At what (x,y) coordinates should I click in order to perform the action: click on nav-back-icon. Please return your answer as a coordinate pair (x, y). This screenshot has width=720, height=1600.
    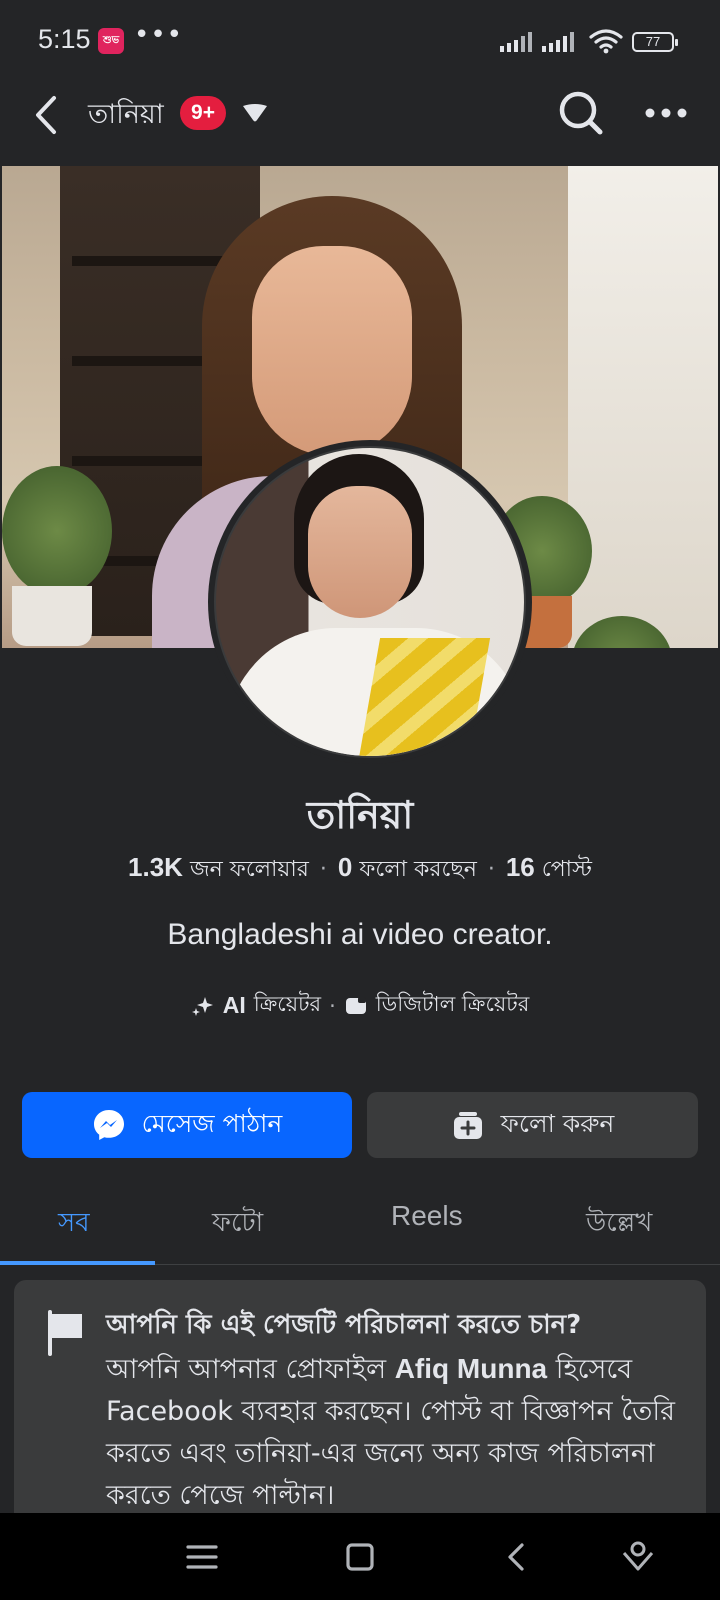
    Looking at the image, I should click on (518, 1557).